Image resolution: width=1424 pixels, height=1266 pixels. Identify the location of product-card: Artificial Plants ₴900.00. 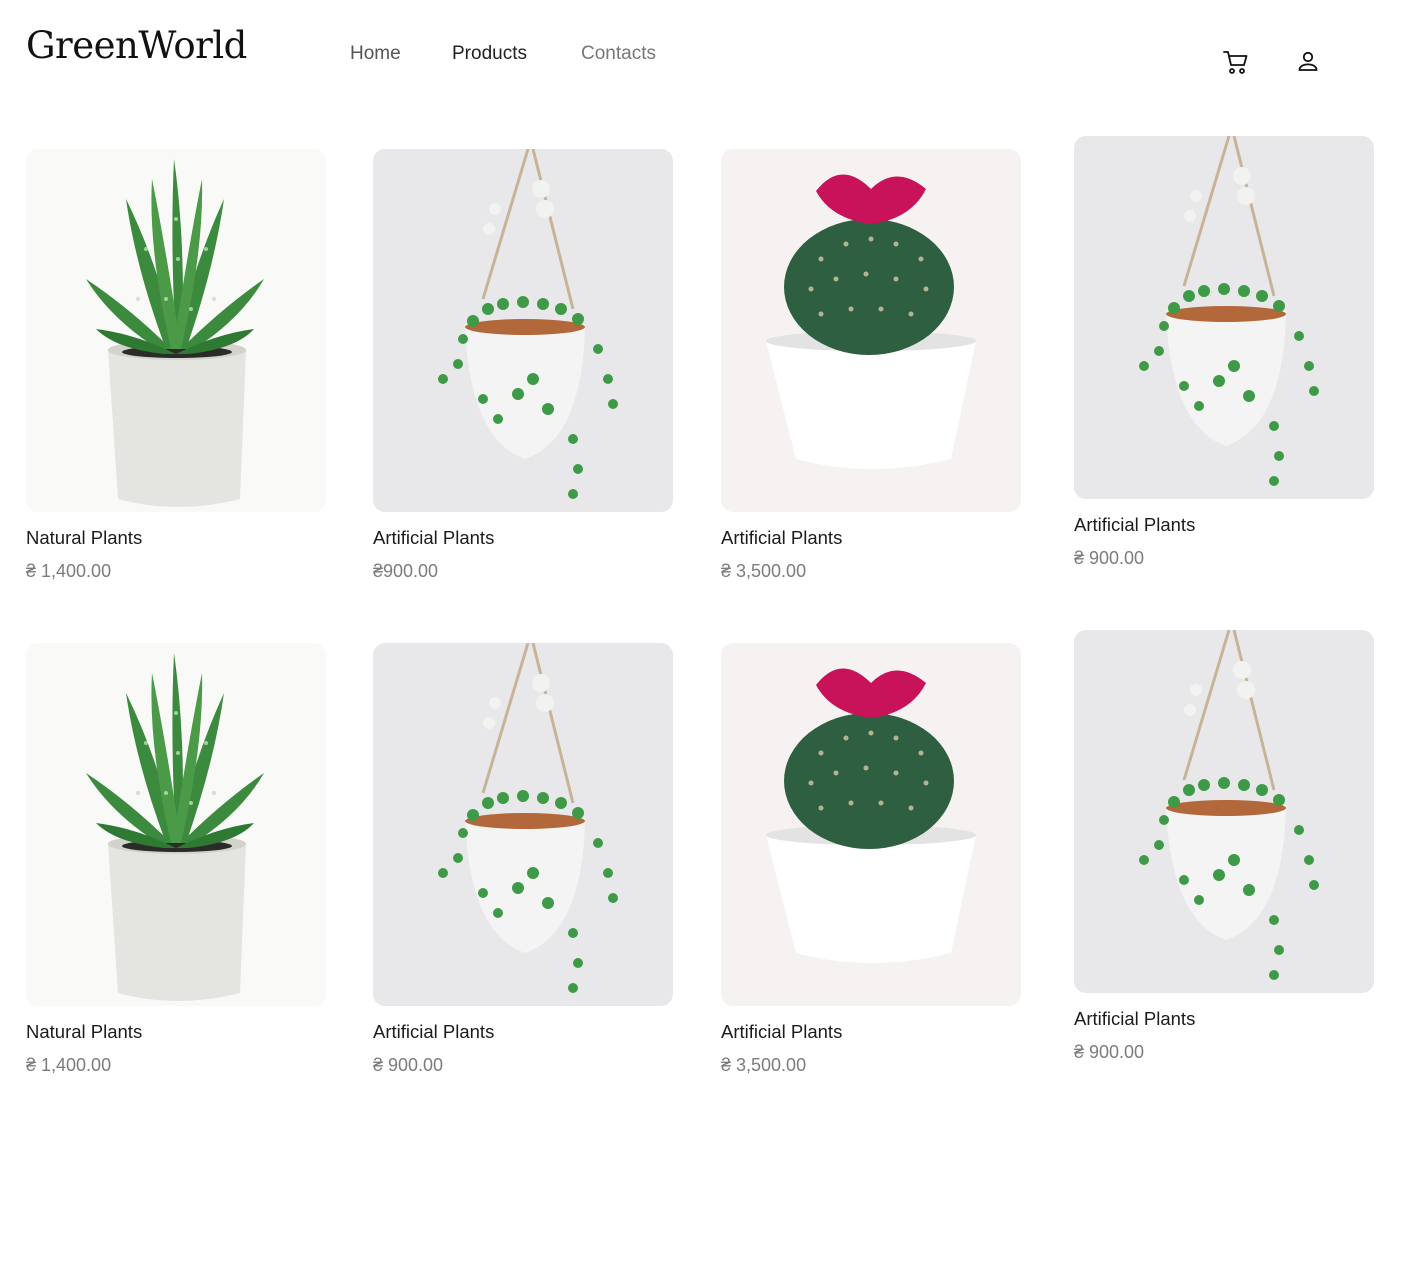
(523, 365).